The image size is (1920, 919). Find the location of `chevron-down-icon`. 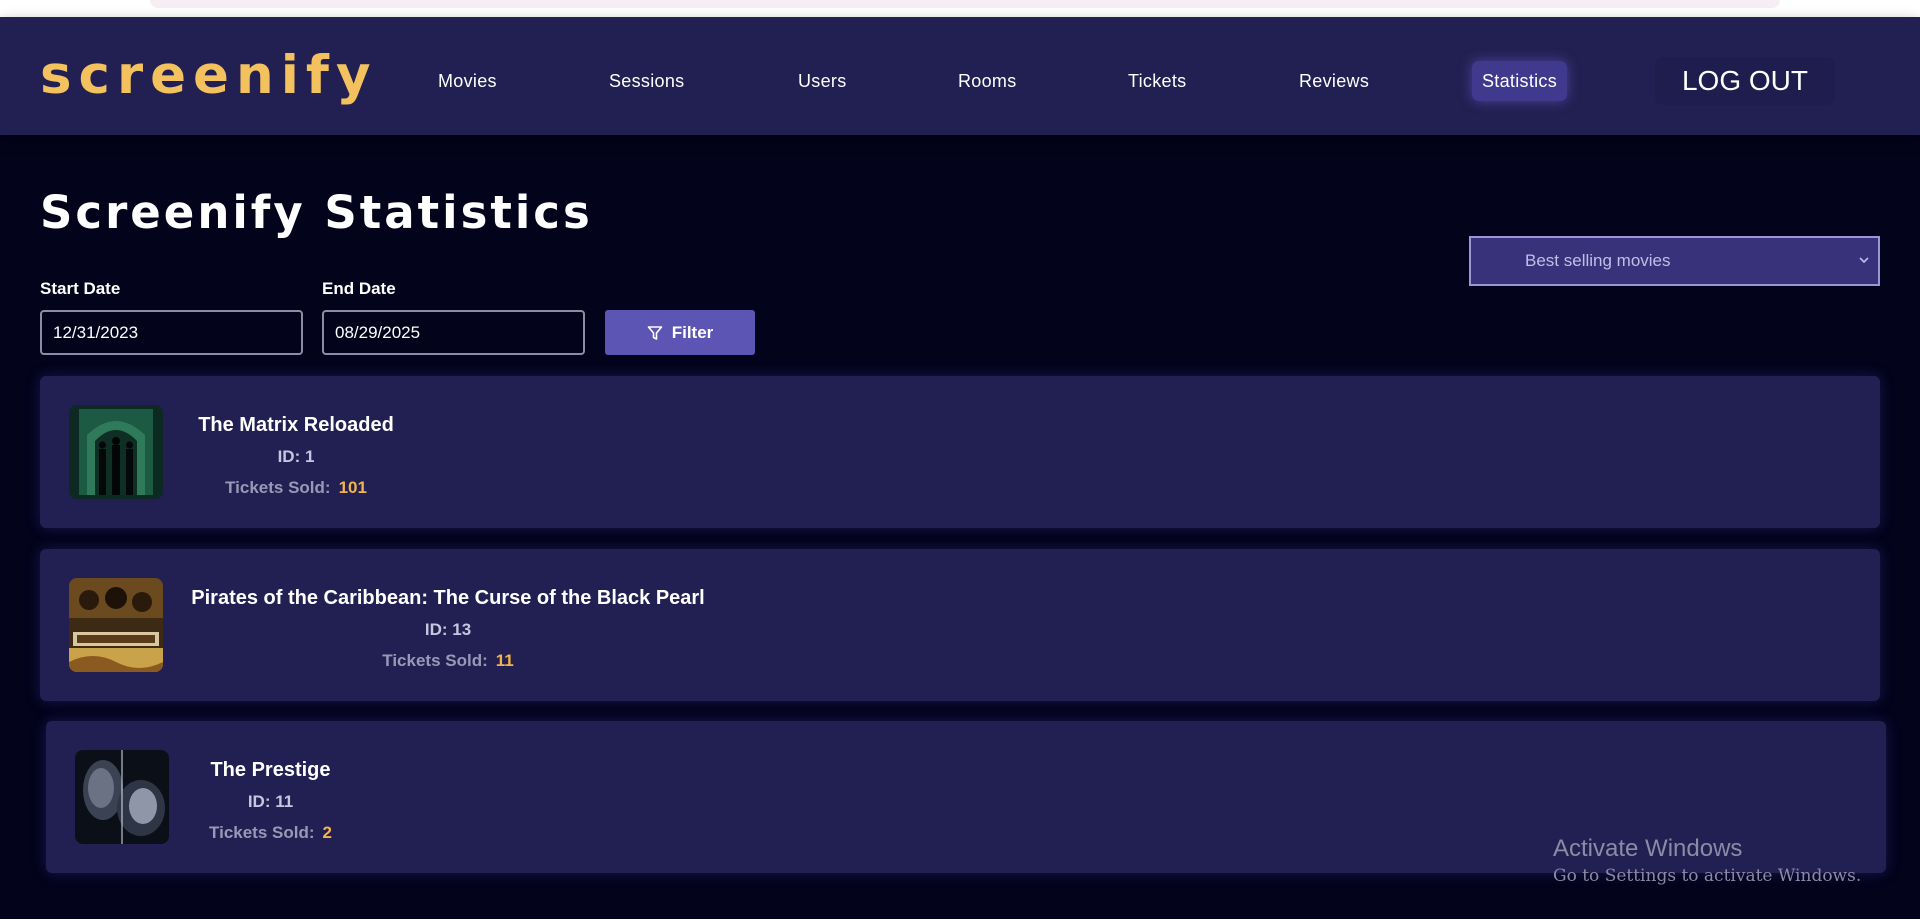

chevron-down-icon is located at coordinates (1864, 260).